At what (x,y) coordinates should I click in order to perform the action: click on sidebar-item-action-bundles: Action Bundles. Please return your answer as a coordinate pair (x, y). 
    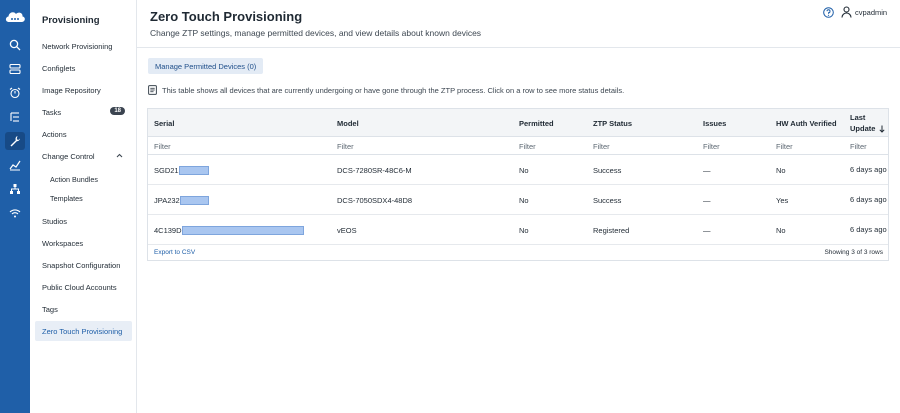
    Looking at the image, I should click on (83, 179).